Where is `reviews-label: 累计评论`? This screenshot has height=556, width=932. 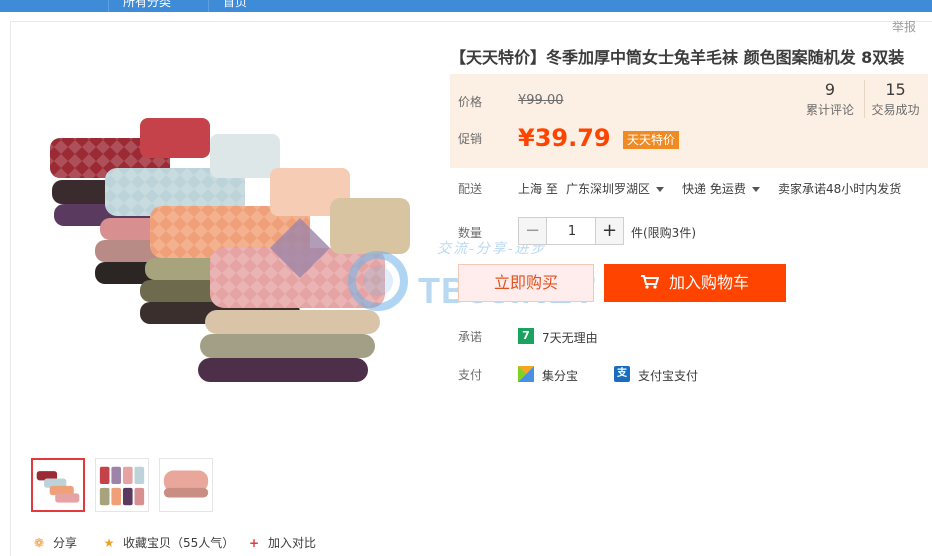
reviews-label: 累计评论 is located at coordinates (829, 110).